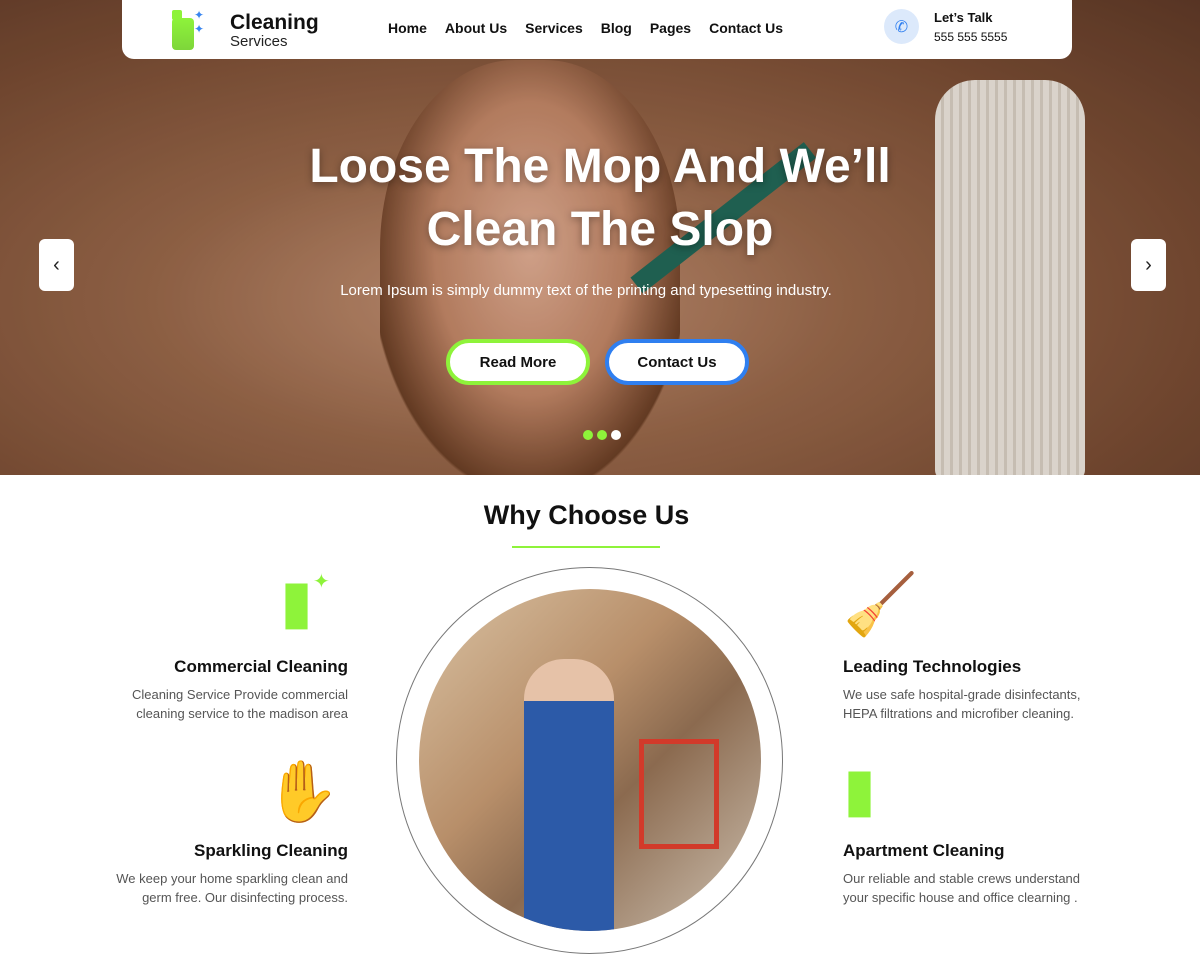 The width and height of the screenshot is (1200, 954). What do you see at coordinates (600, 198) in the screenshot?
I see `hero-title: Loose The Mop And We’ll Clean The Slop` at bounding box center [600, 198].